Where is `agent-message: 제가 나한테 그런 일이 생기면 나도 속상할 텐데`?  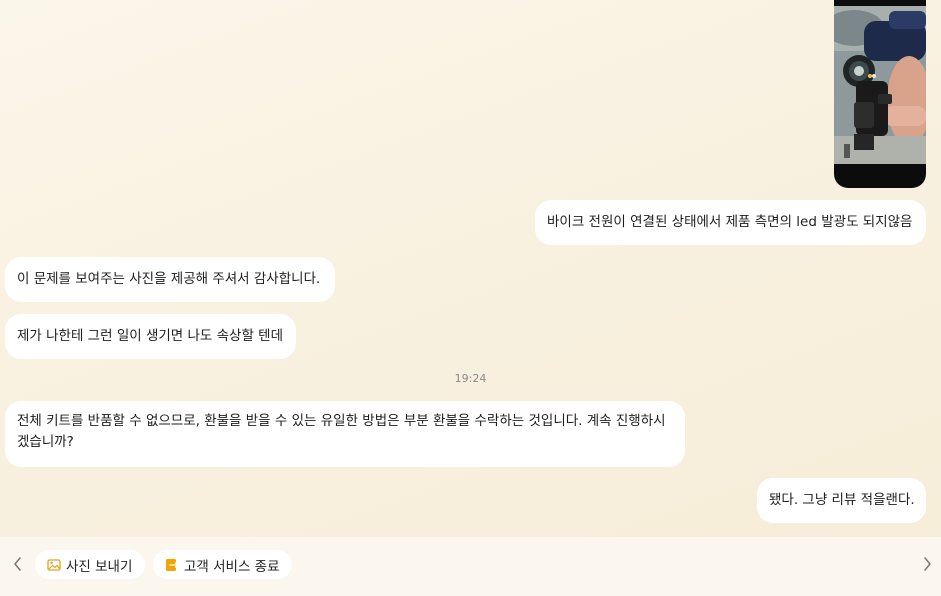 agent-message: 제가 나한테 그런 일이 생기면 나도 속상할 텐데 is located at coordinates (150, 336).